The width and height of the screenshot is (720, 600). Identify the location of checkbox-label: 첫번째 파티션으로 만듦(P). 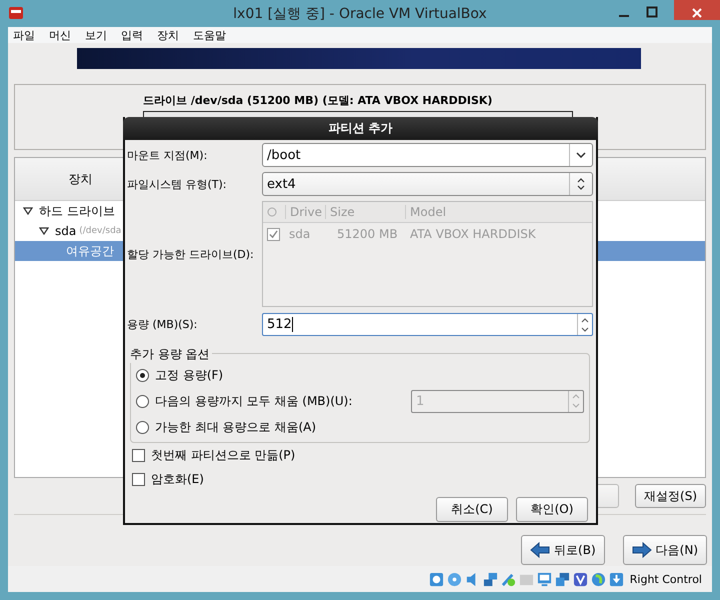
(223, 455).